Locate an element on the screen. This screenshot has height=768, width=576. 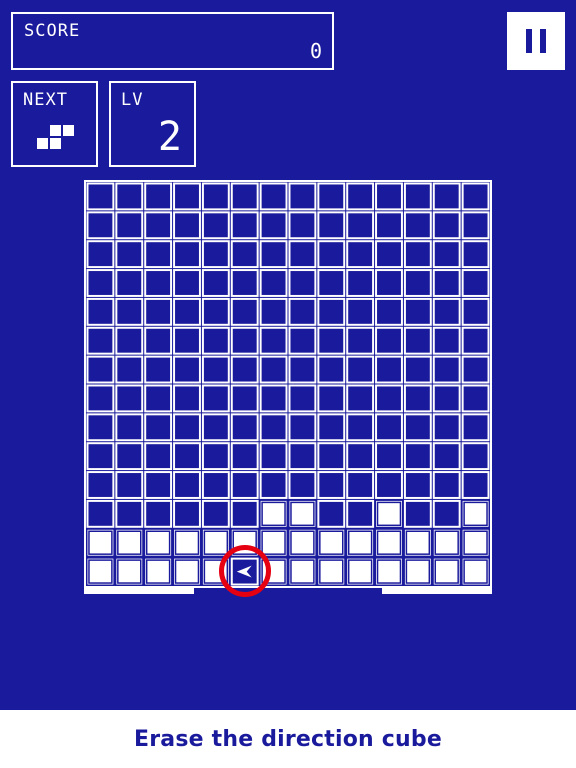
hint-bar: Erase the direction cube is located at coordinates (288, 739).